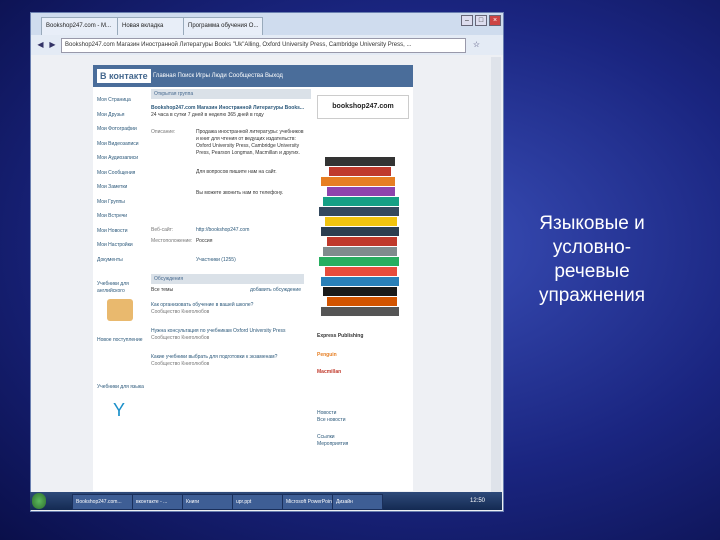 This screenshot has width=720, height=540. Describe the element at coordinates (364, 336) in the screenshot. I see `publisher-logo: Express Publishing` at that location.